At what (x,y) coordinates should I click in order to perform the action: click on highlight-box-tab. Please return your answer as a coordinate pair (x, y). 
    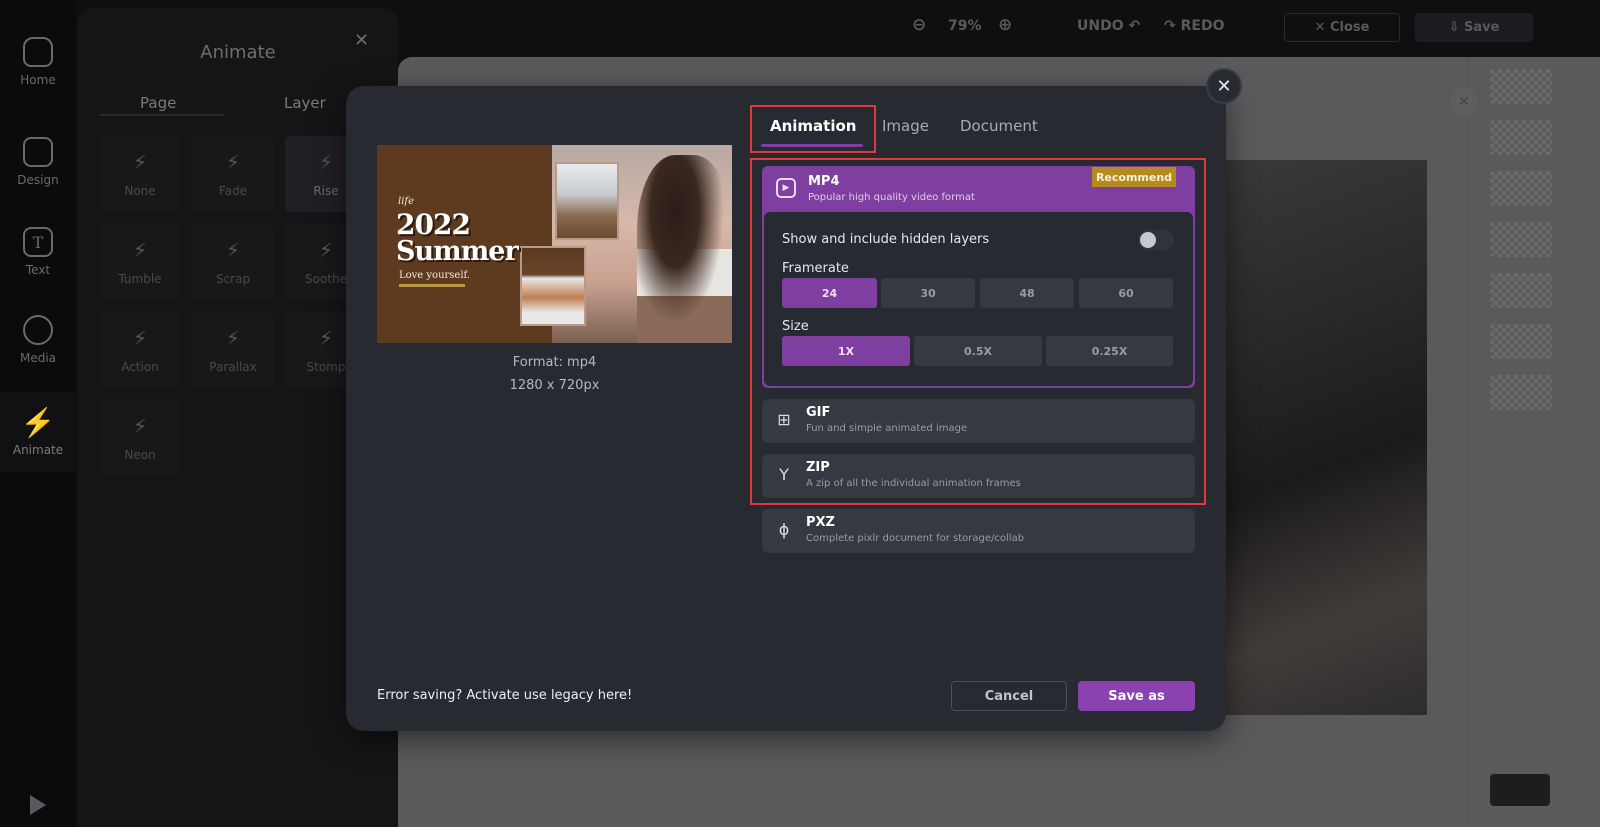
    Looking at the image, I should click on (813, 129).